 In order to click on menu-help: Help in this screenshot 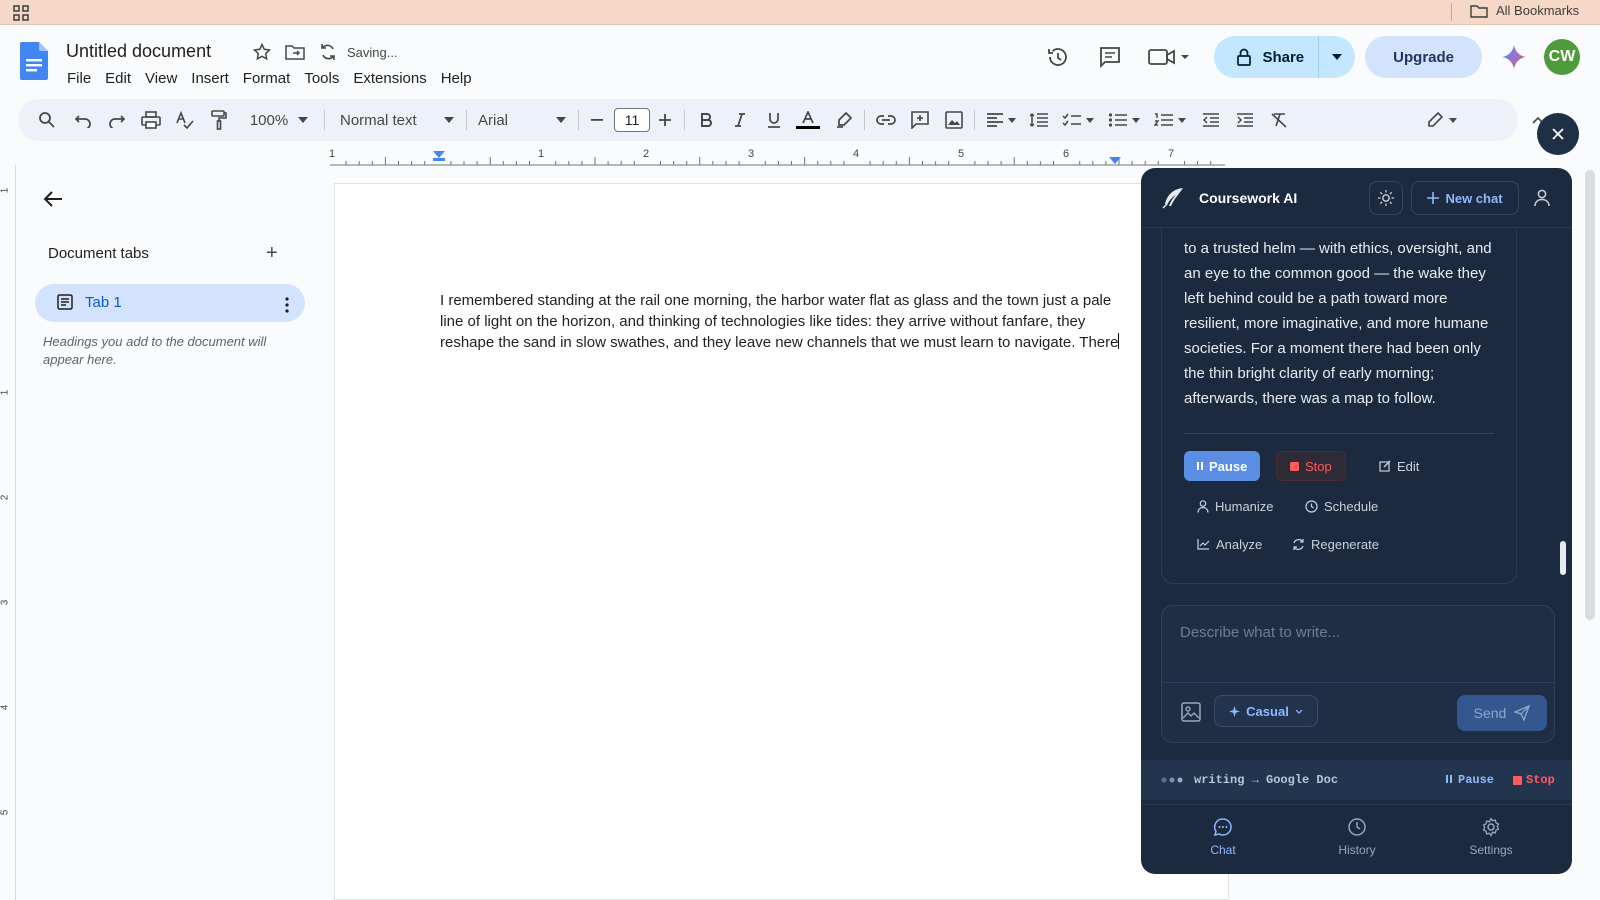, I will do `click(456, 79)`.